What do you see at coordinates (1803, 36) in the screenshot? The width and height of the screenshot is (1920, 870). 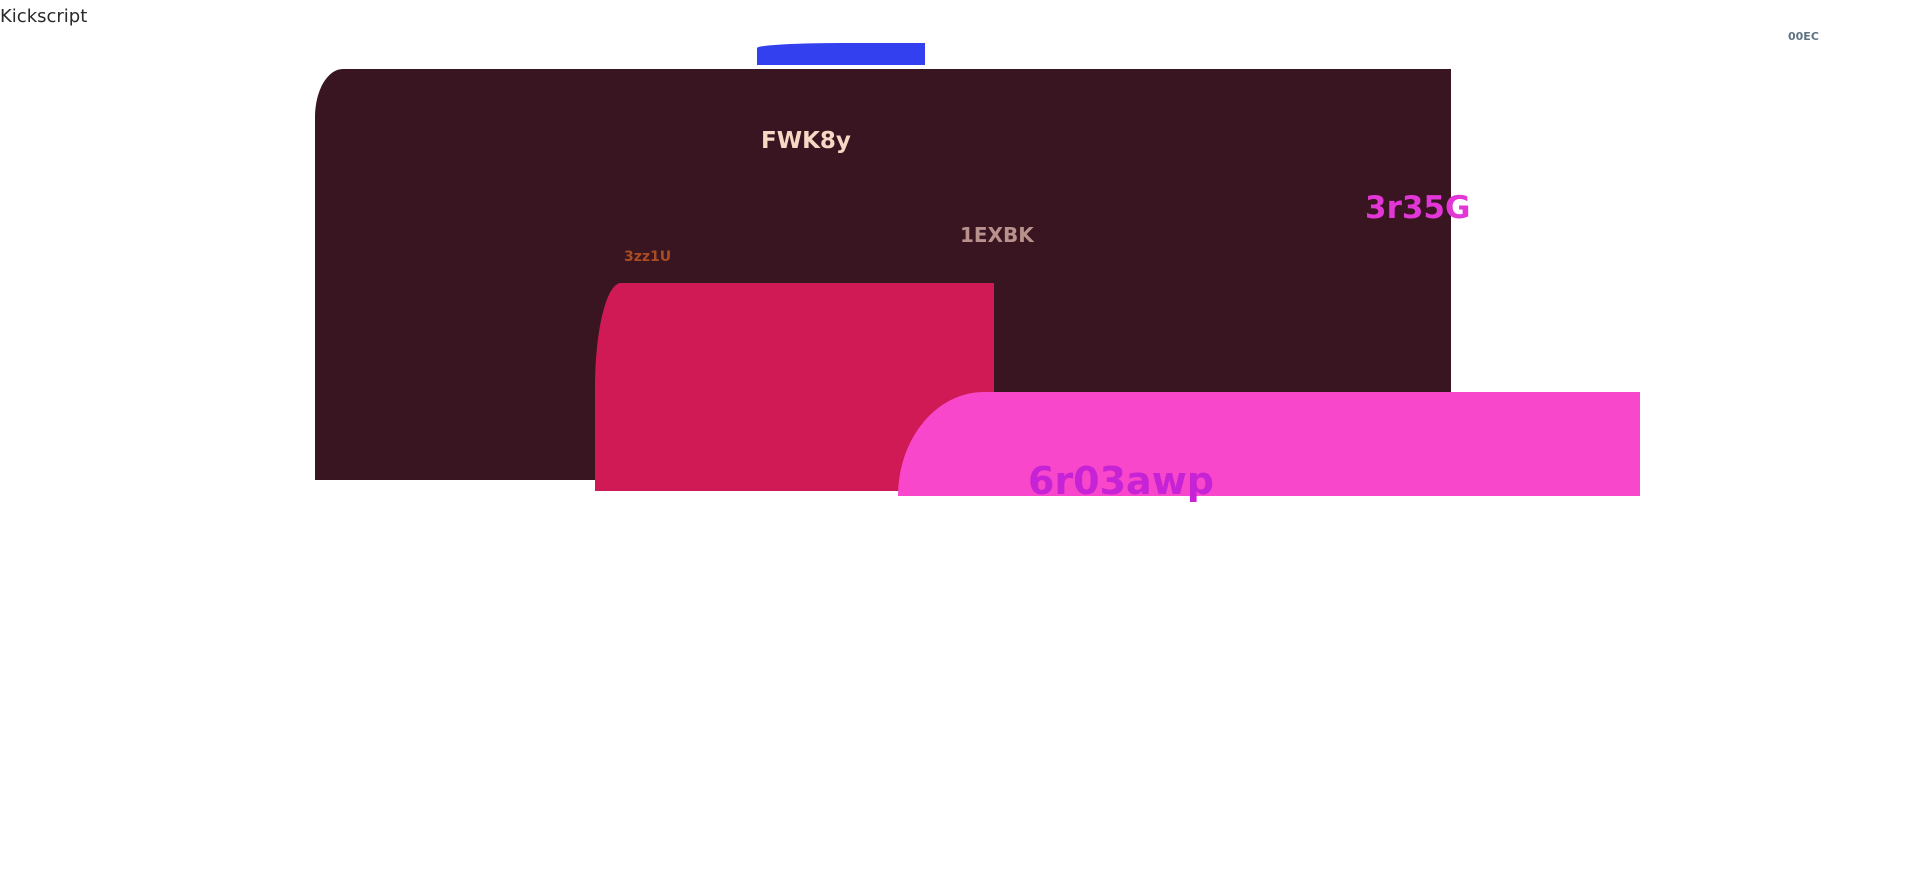 I see `label-00ec: 00EC` at bounding box center [1803, 36].